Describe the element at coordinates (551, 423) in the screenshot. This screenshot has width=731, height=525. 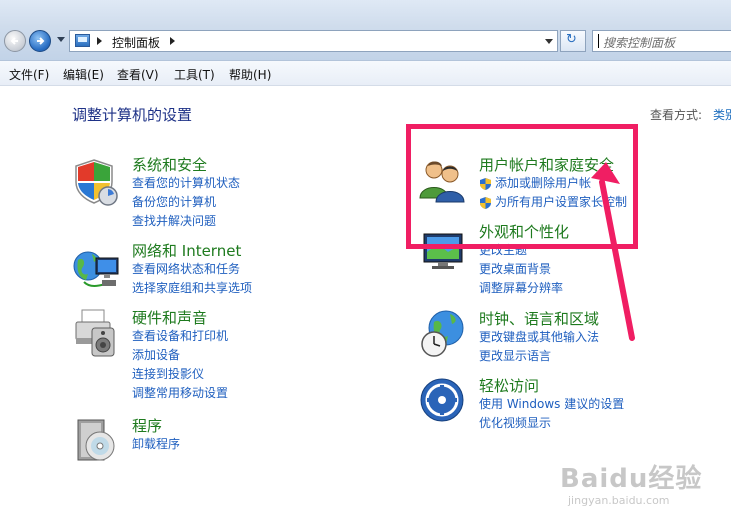
I see `optimize-display-link: 优化视频显示` at that location.